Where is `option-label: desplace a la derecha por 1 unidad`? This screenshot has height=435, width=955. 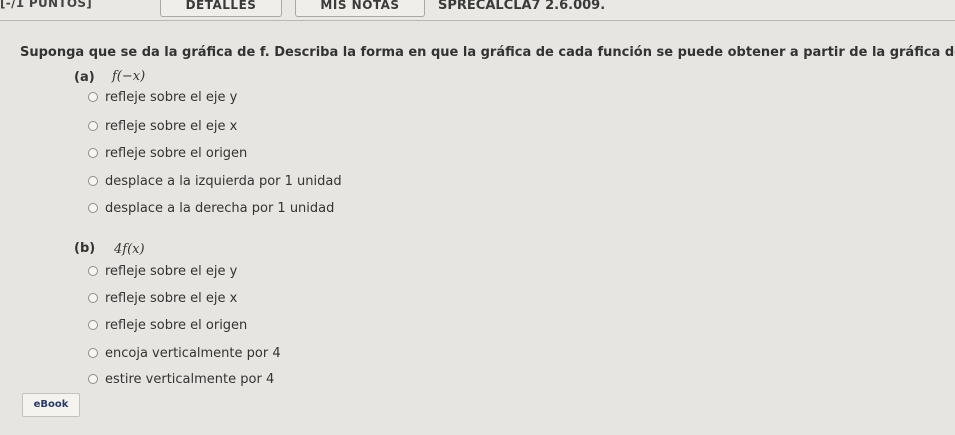 option-label: desplace a la derecha por 1 unidad is located at coordinates (220, 208).